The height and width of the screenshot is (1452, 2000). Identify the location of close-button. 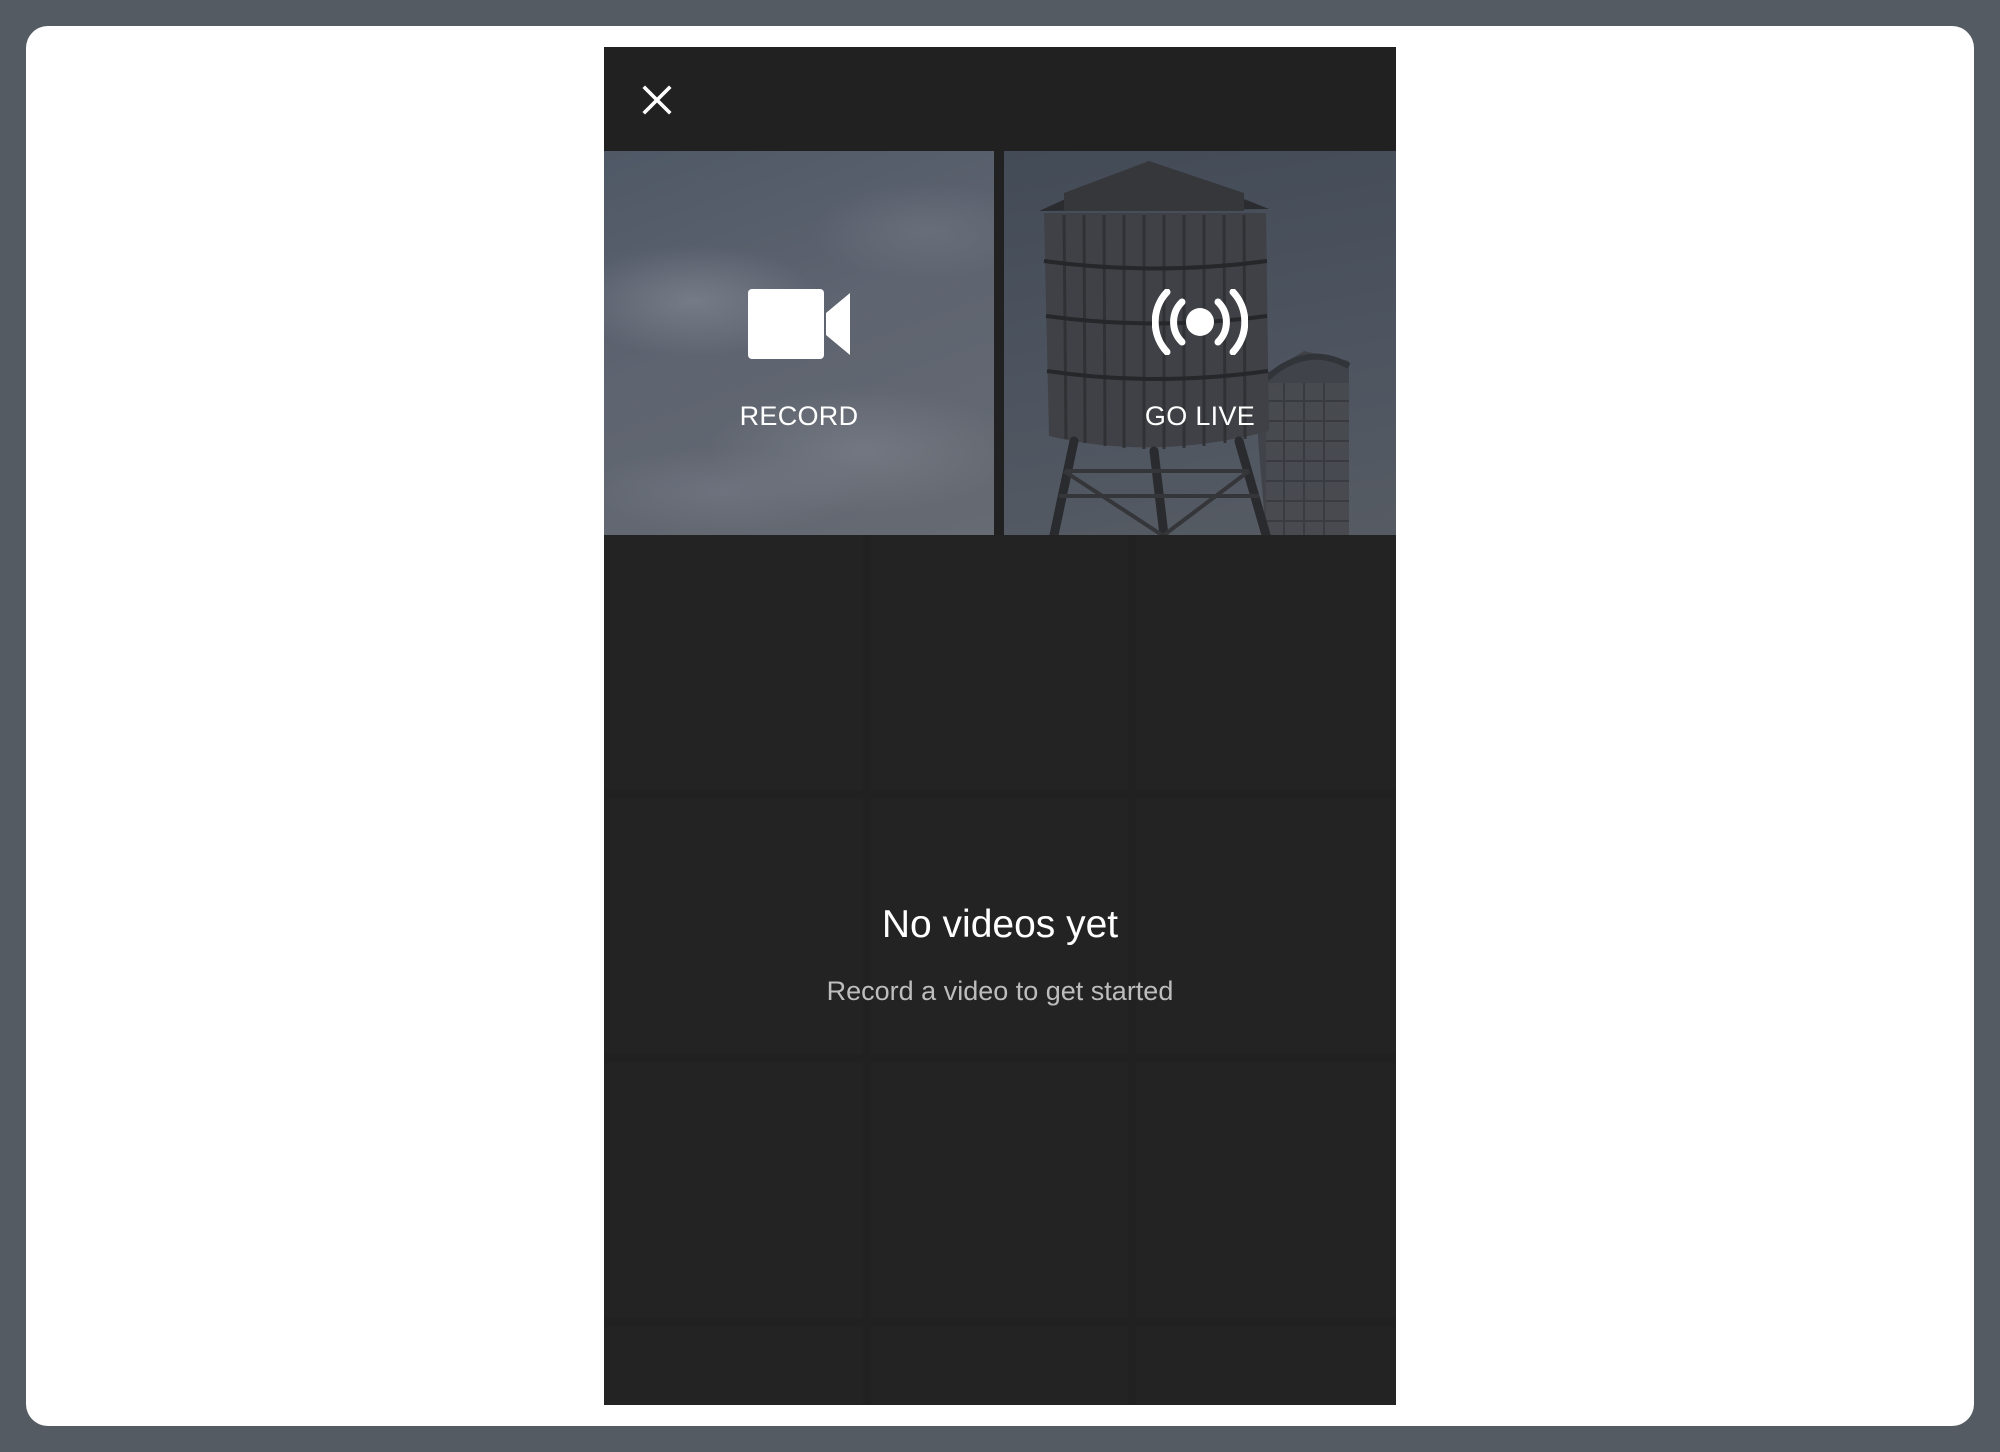
(657, 100).